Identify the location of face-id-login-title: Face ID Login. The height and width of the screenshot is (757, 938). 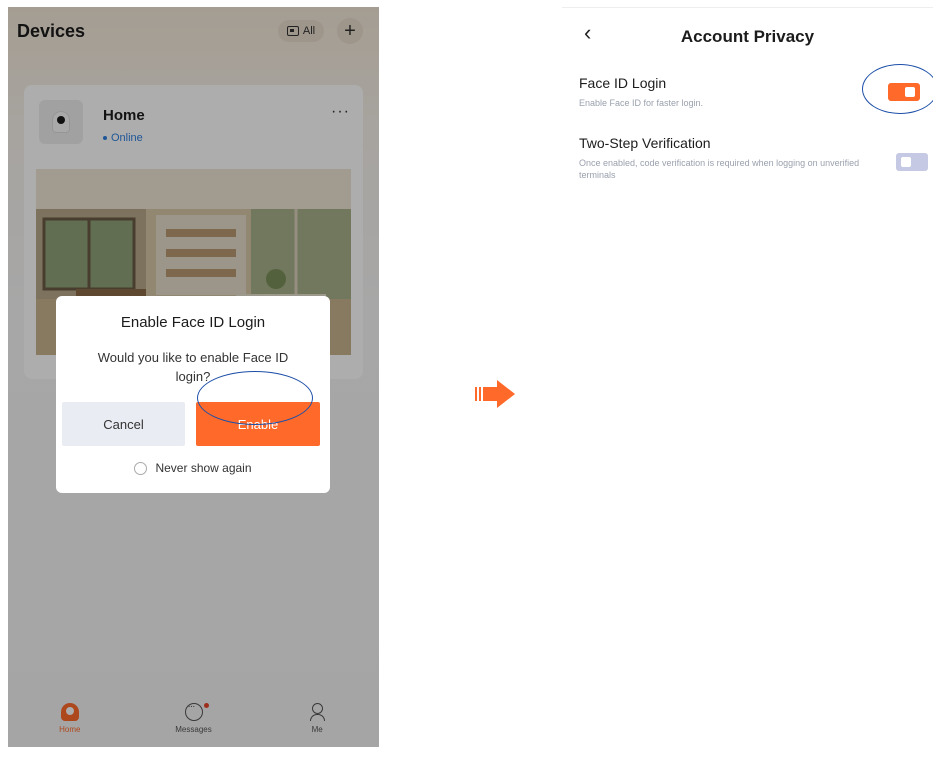
(623, 83).